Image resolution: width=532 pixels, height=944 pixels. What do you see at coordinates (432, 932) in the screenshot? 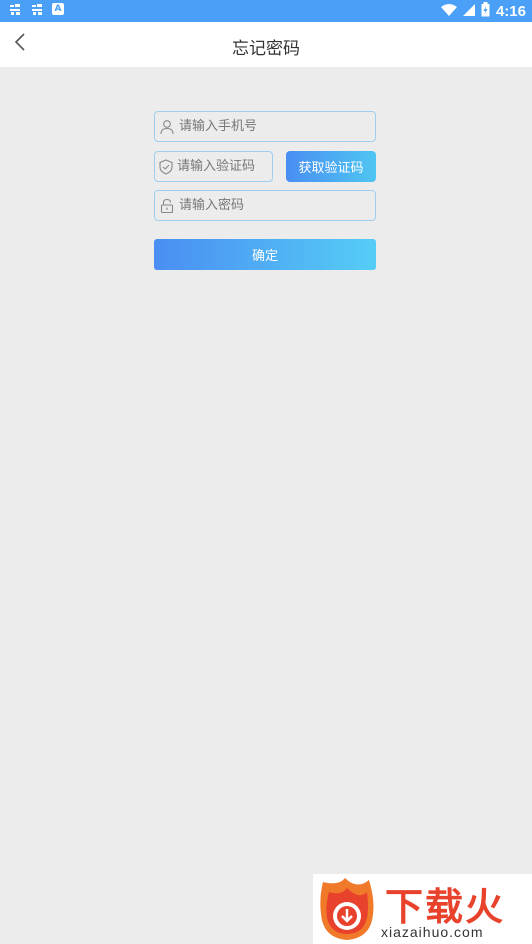
I see `watermark-url: xiazaihuo.com` at bounding box center [432, 932].